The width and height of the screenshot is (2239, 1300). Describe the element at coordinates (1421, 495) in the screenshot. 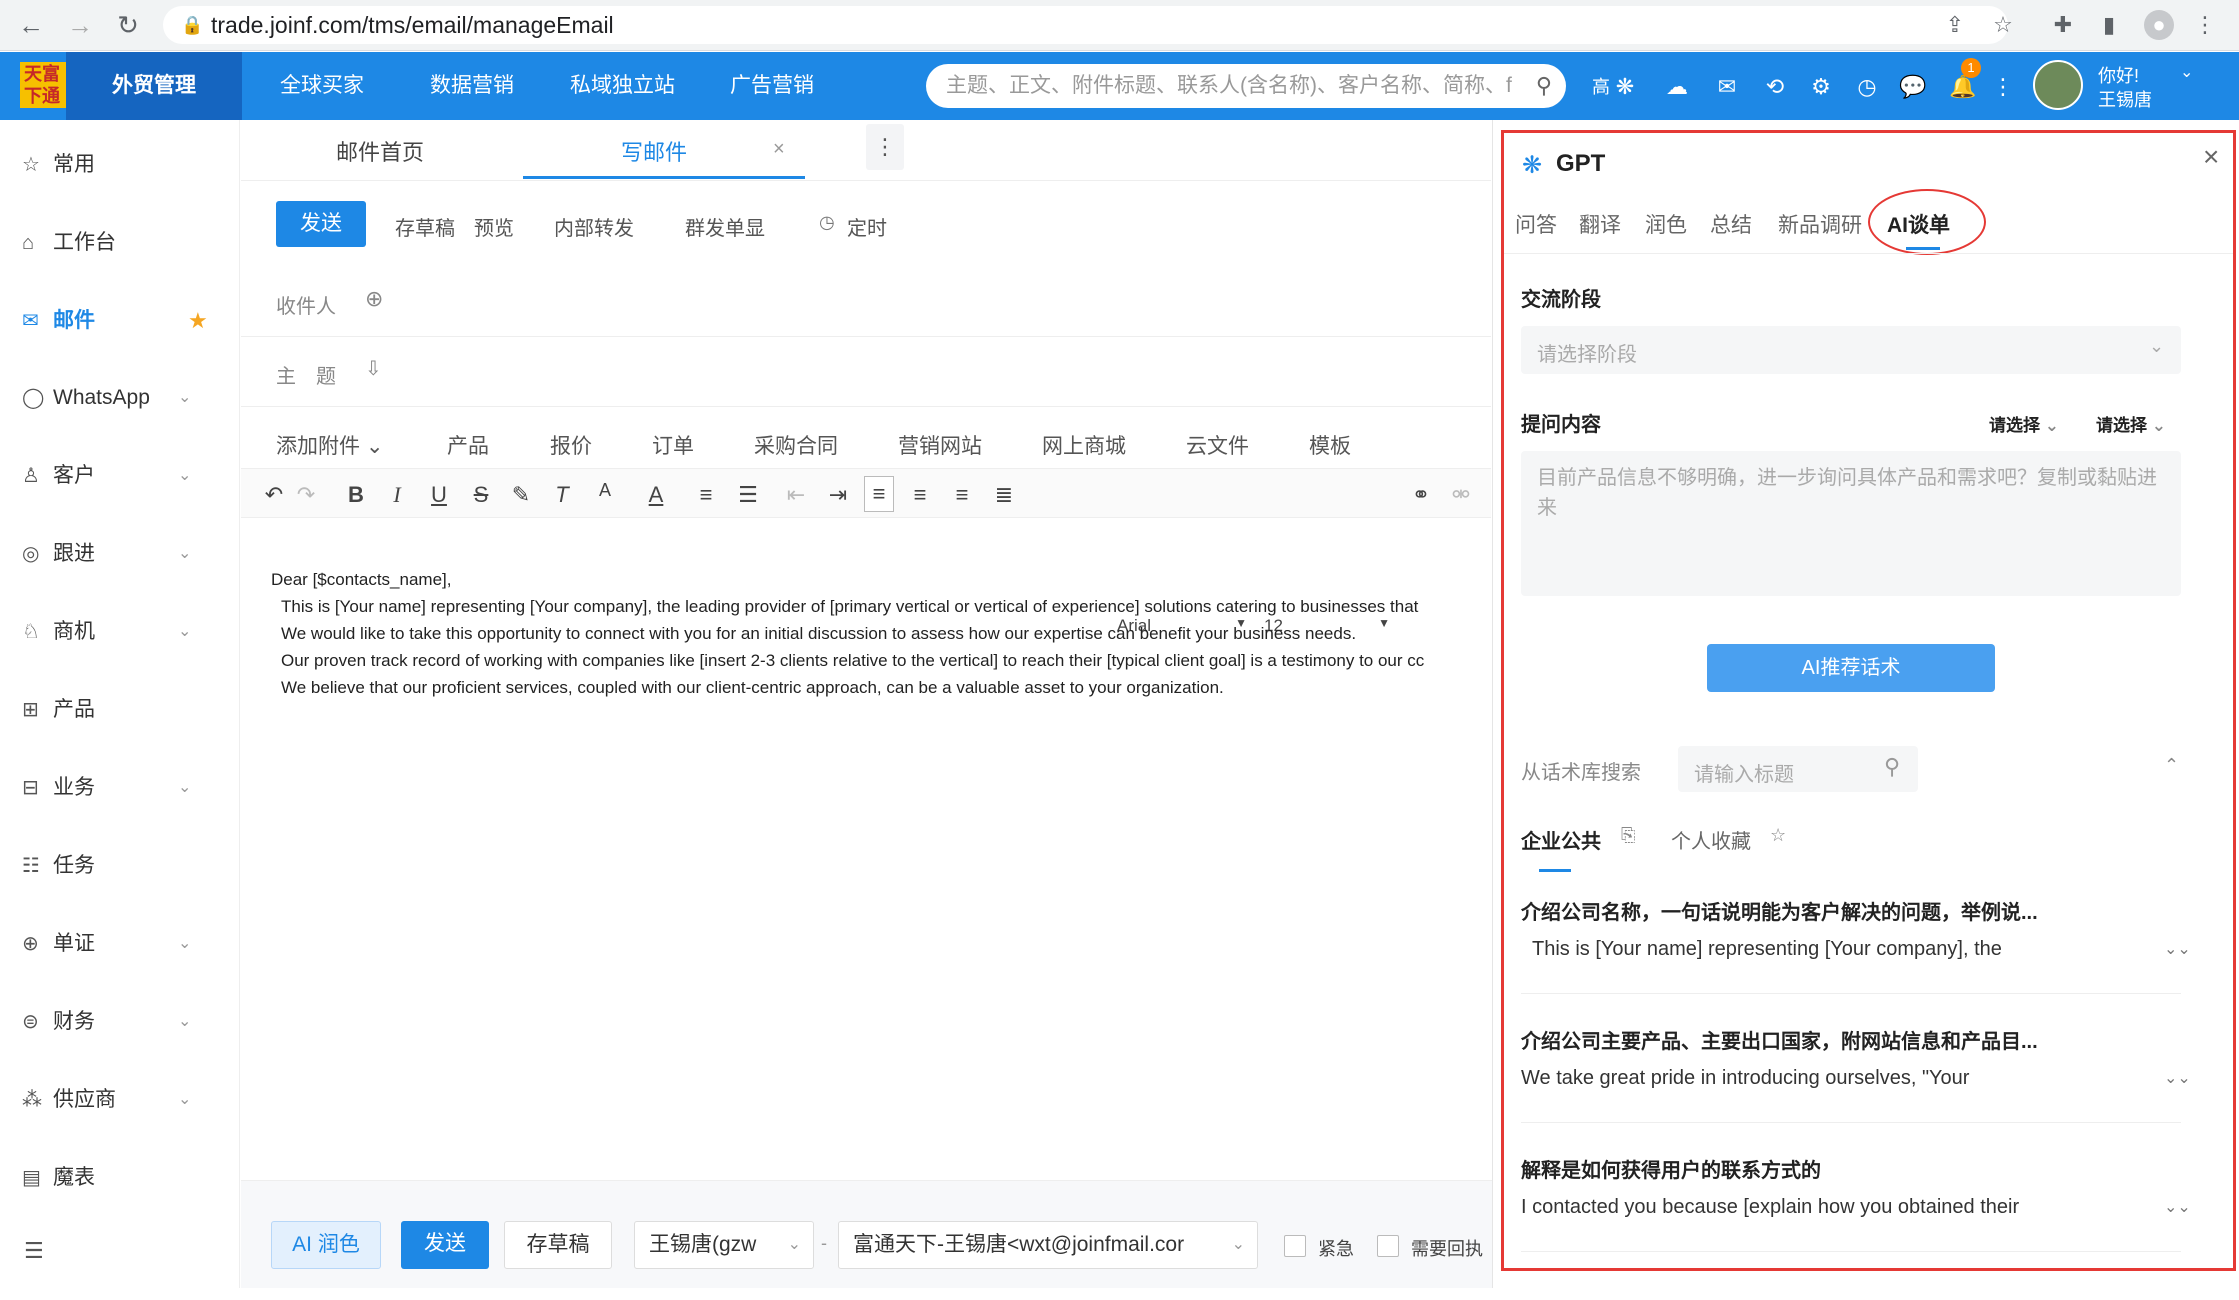

I see `link-icon: ⚭` at that location.